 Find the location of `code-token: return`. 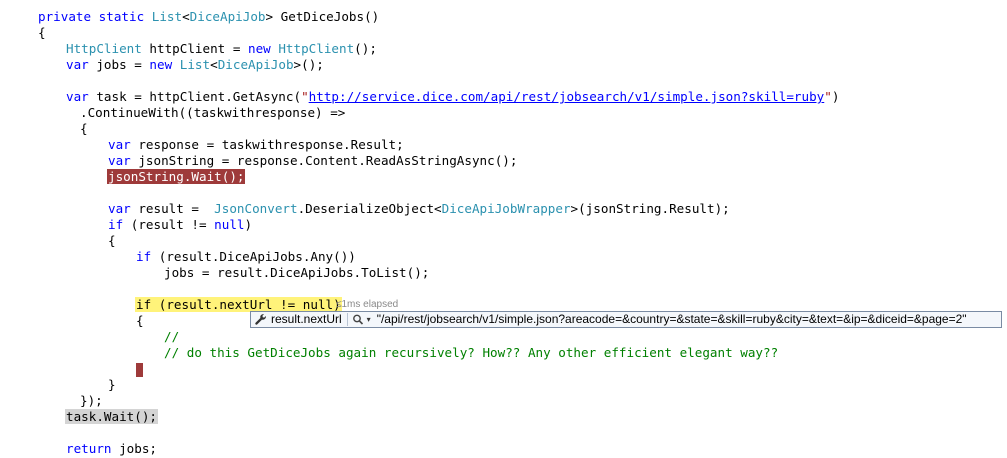

code-token: return is located at coordinates (89, 448).